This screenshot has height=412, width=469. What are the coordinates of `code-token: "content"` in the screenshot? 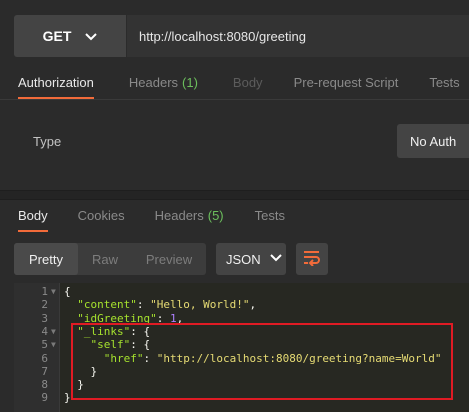 It's located at (107, 305).